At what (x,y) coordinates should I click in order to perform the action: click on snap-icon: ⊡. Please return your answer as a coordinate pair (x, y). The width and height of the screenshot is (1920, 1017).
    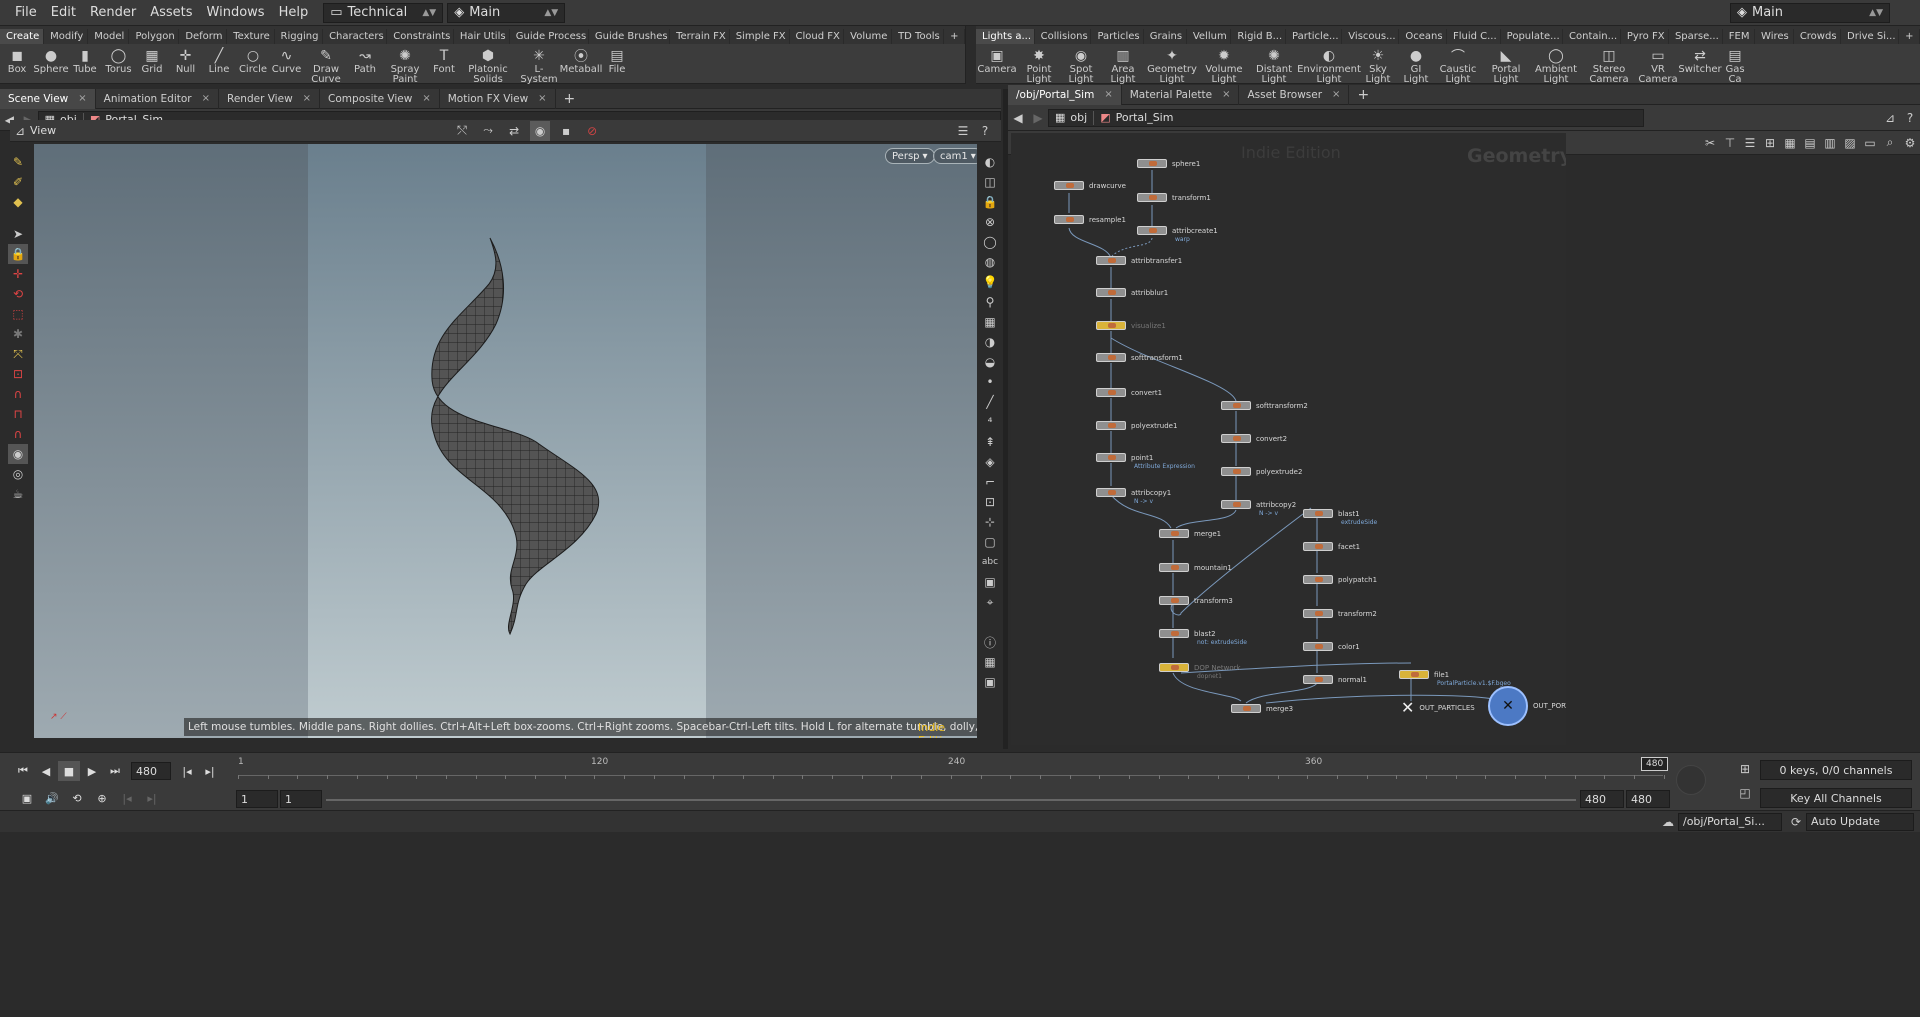
    Looking at the image, I should click on (990, 502).